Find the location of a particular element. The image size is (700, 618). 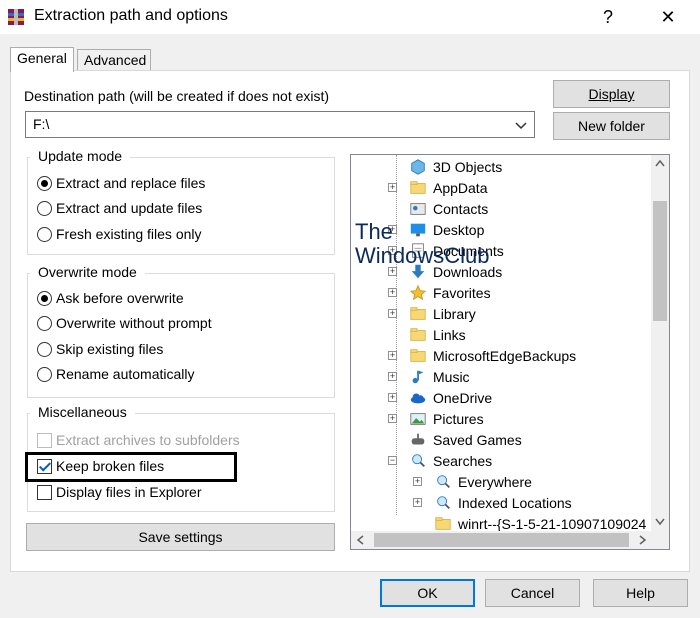

tree-item: + Music is located at coordinates (501, 377).